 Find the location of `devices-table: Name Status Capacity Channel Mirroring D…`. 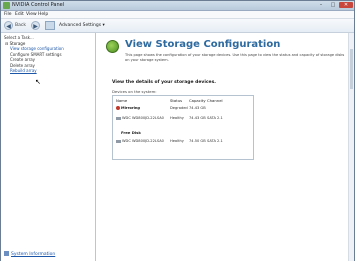

devices-table: Name Status Capacity Channel Mirroring D… is located at coordinates (183, 127).